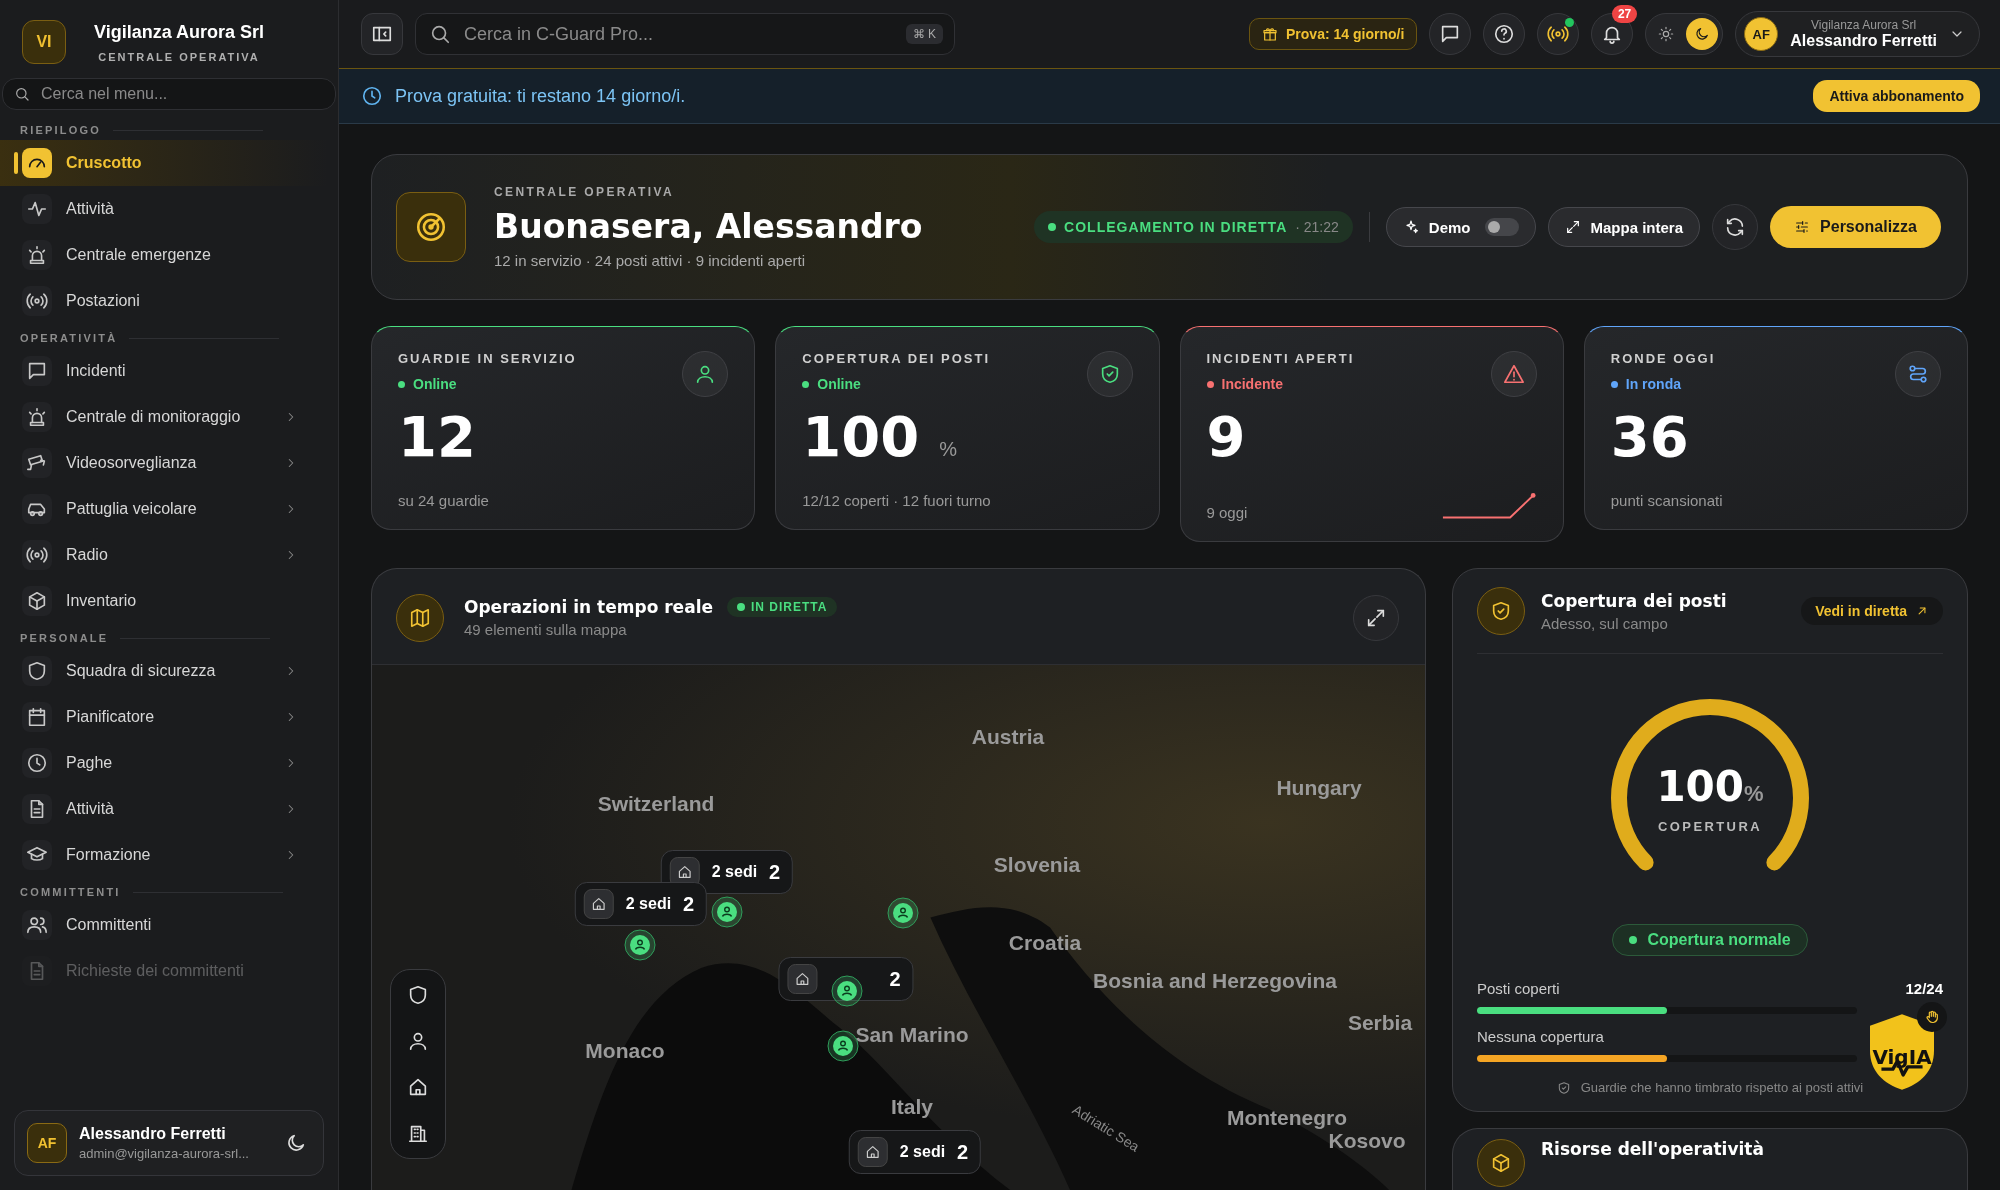 Image resolution: width=2000 pixels, height=1190 pixels. What do you see at coordinates (37, 763) in the screenshot?
I see `clock-icon` at bounding box center [37, 763].